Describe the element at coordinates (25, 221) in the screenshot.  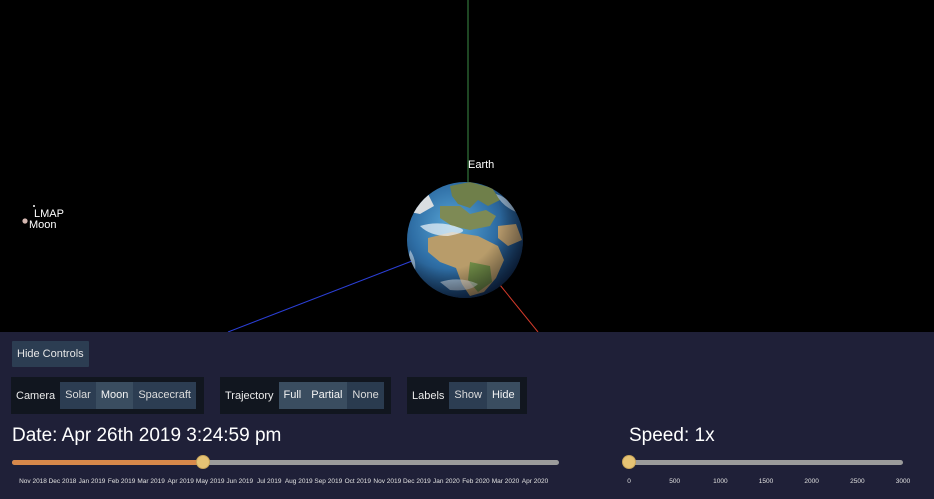
I see `moon-marker` at that location.